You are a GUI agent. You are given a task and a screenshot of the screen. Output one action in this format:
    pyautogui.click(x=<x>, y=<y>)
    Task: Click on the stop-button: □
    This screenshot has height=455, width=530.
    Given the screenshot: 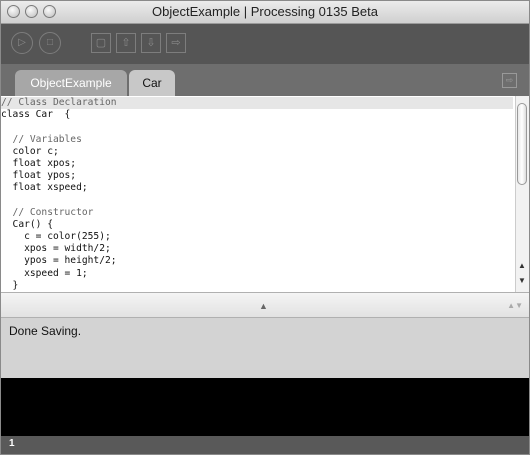 What is the action you would take?
    pyautogui.click(x=50, y=43)
    